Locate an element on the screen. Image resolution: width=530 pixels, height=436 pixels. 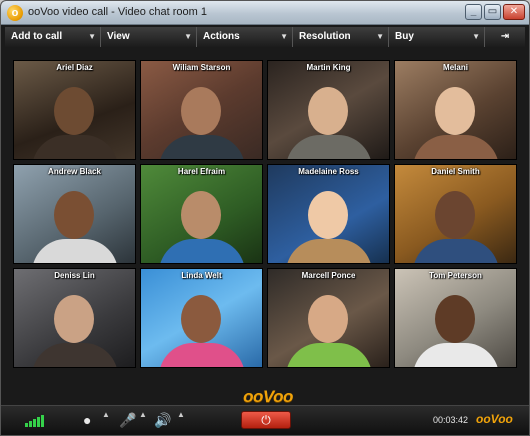
participant-name: Deniss Lin is located at coordinates (74, 275).